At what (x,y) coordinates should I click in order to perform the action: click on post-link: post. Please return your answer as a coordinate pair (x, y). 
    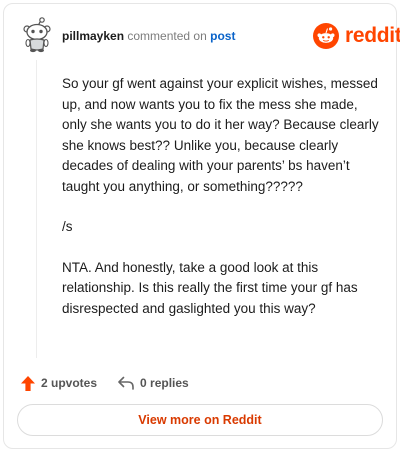
    Looking at the image, I should click on (222, 36).